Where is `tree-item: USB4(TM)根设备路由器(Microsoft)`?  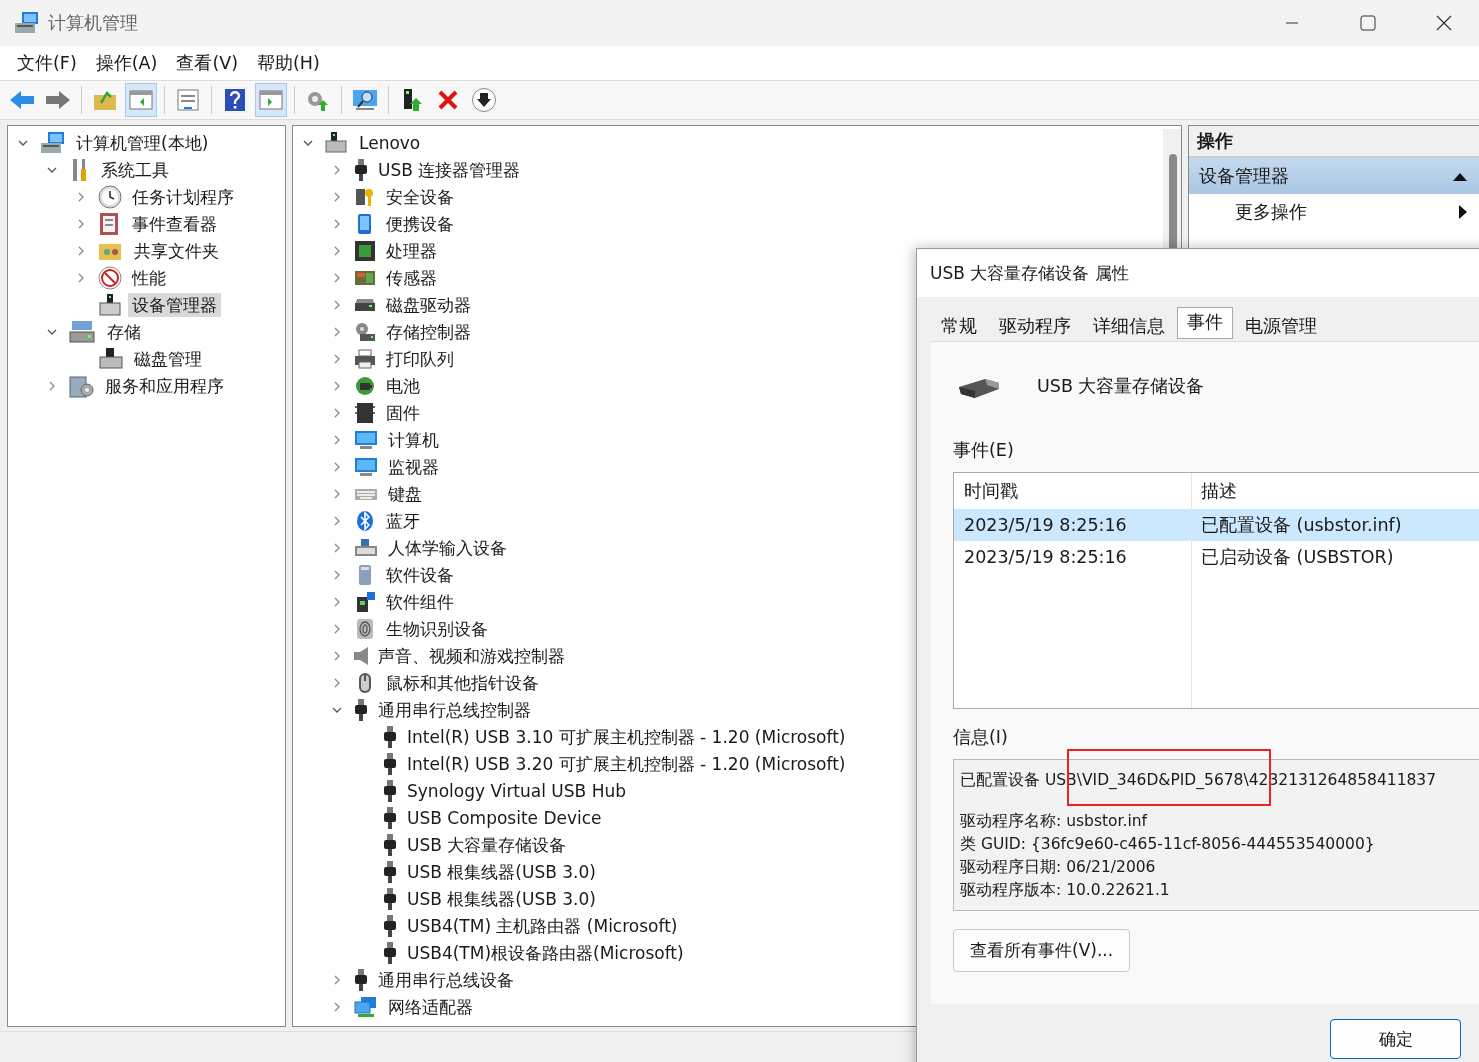
tree-item: USB4(TM)根设备路由器(Microsoft) is located at coordinates (545, 952).